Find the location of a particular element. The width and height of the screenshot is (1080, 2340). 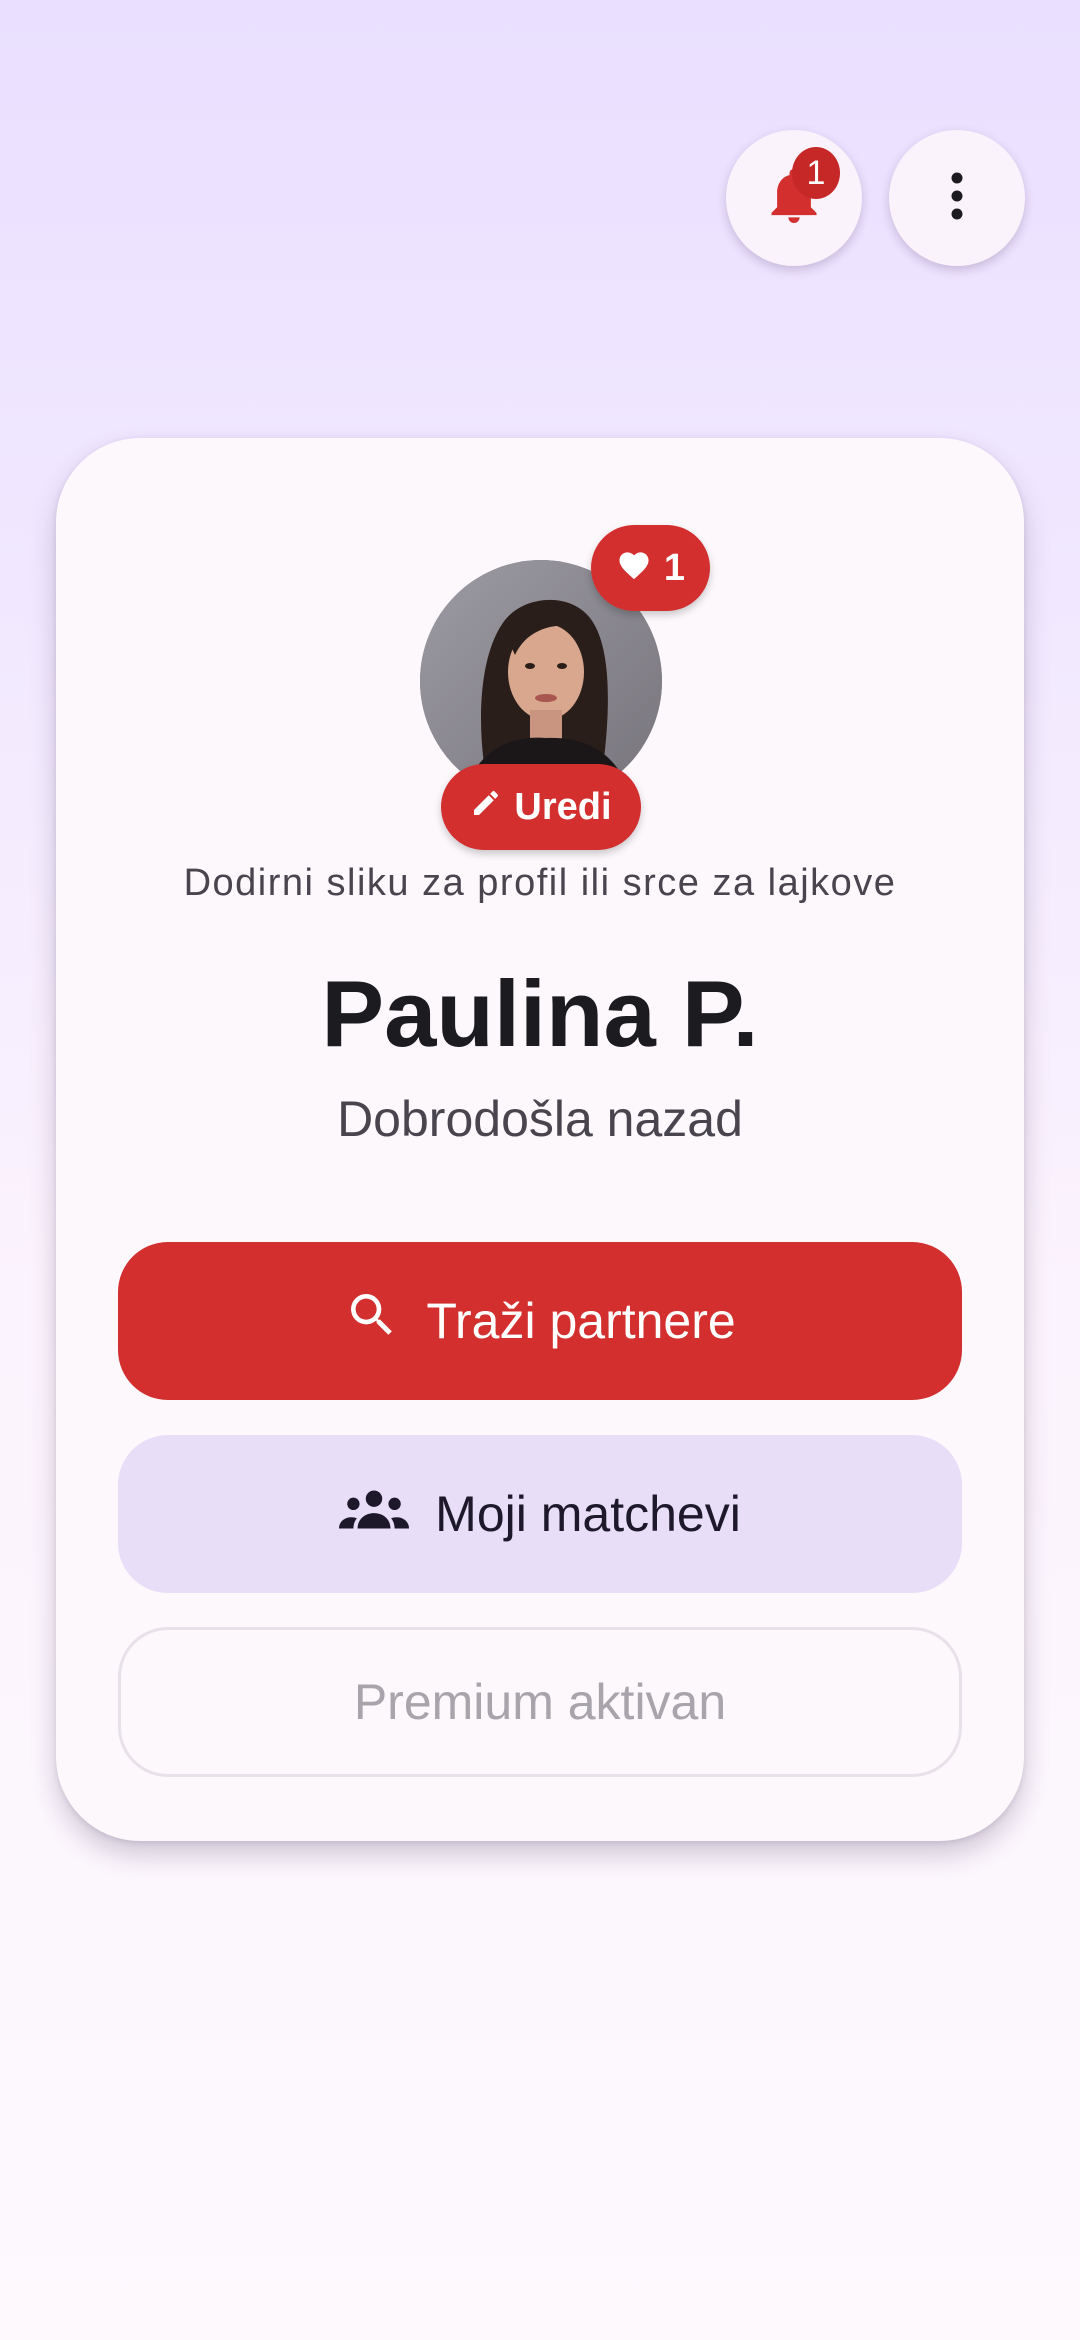

my-matches-button: Moji matchevi is located at coordinates (540, 1514).